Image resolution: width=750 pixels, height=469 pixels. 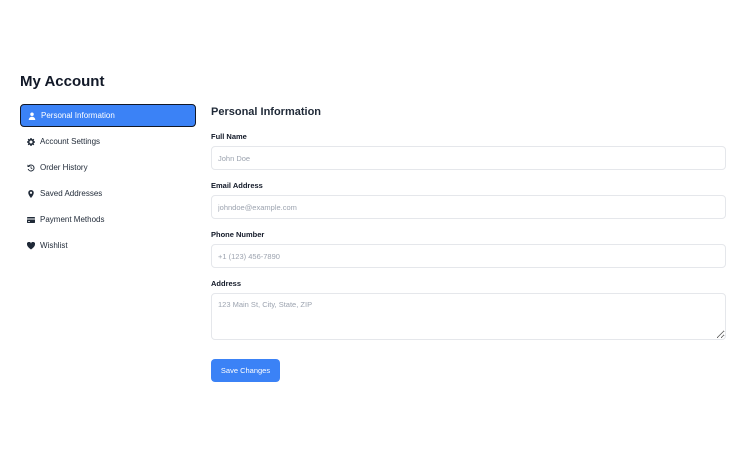 What do you see at coordinates (226, 283) in the screenshot?
I see `address-label: Address` at bounding box center [226, 283].